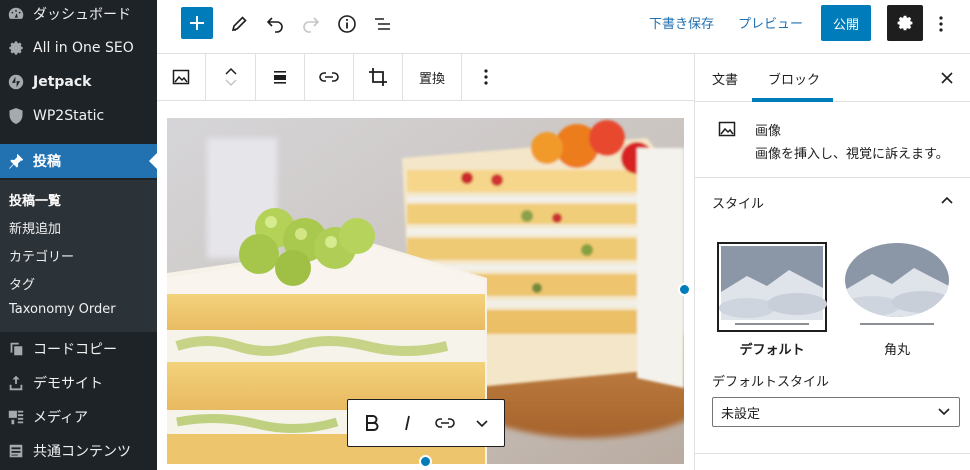  I want to click on undo-button, so click(275, 24).